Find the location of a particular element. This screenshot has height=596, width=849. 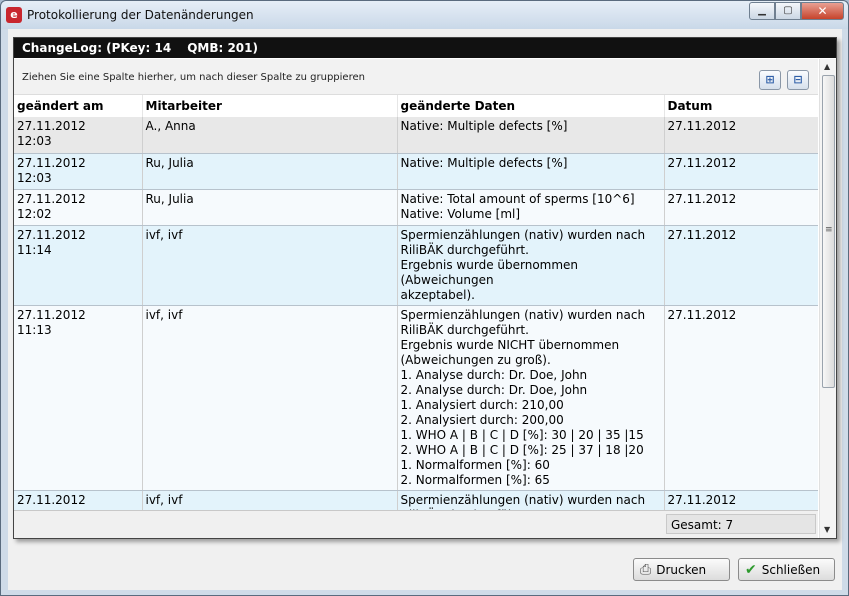

cell-changed-at: 27.11.2012 11:13 is located at coordinates (78, 398).